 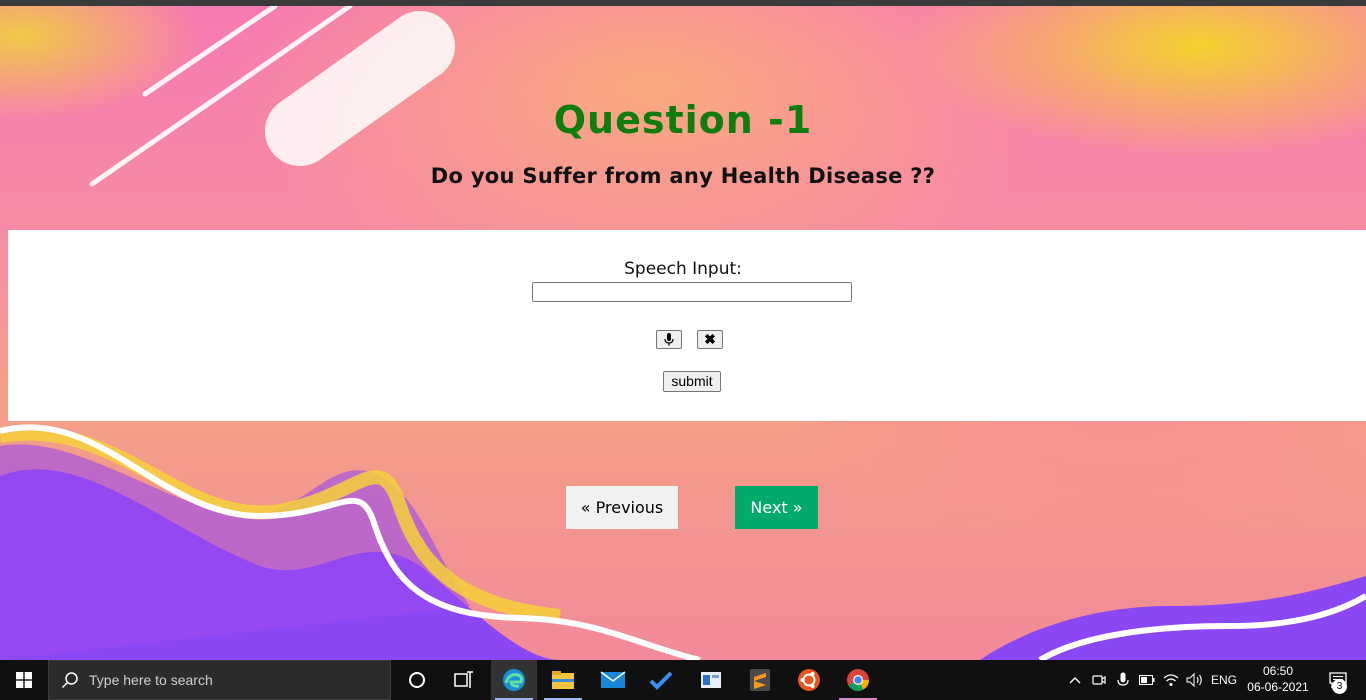 I want to click on taskbar-search-box: Type here to search, so click(x=219, y=680).